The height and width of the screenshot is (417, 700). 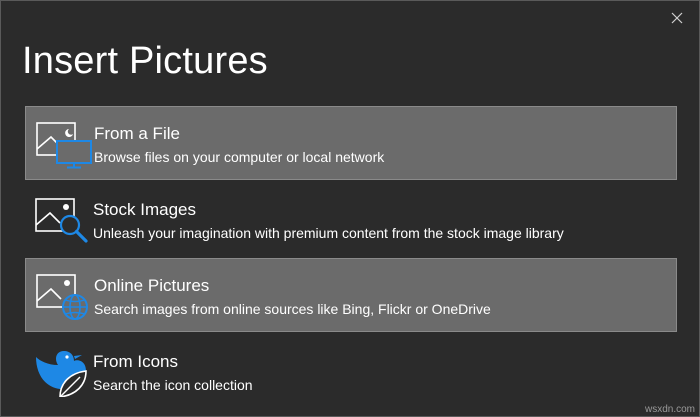 What do you see at coordinates (669, 409) in the screenshot?
I see `watermark-text: wsxdn.com` at bounding box center [669, 409].